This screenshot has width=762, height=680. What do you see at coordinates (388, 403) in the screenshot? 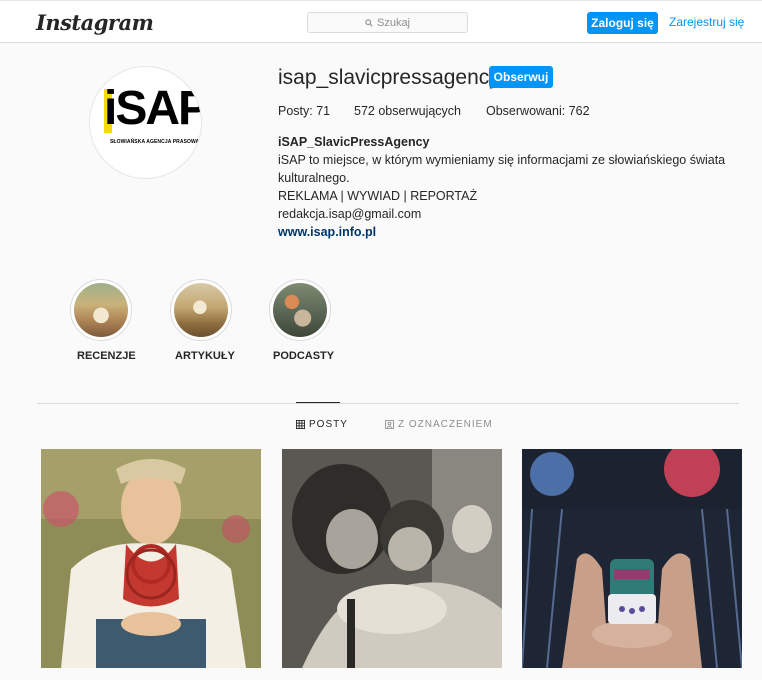
I see `tabs-divider` at bounding box center [388, 403].